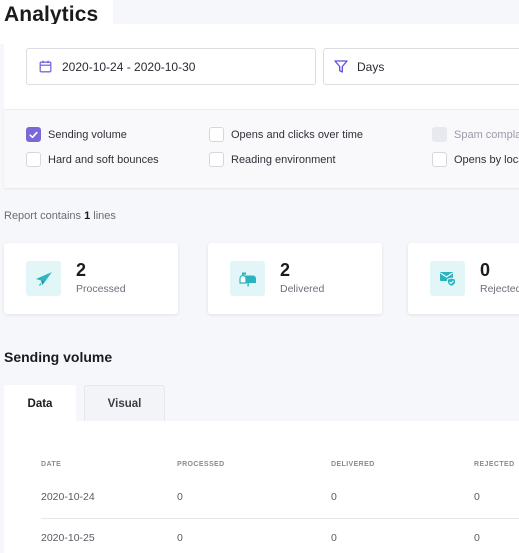  I want to click on report-summary: Report contains 1 lines, so click(60, 216).